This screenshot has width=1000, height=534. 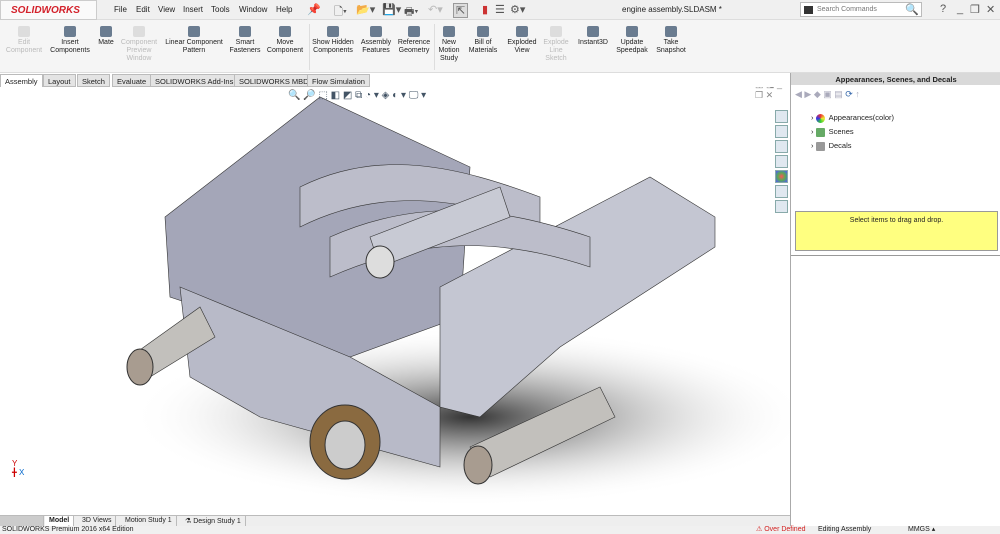 I want to click on rebuild-icon: ▮, so click(x=485, y=9).